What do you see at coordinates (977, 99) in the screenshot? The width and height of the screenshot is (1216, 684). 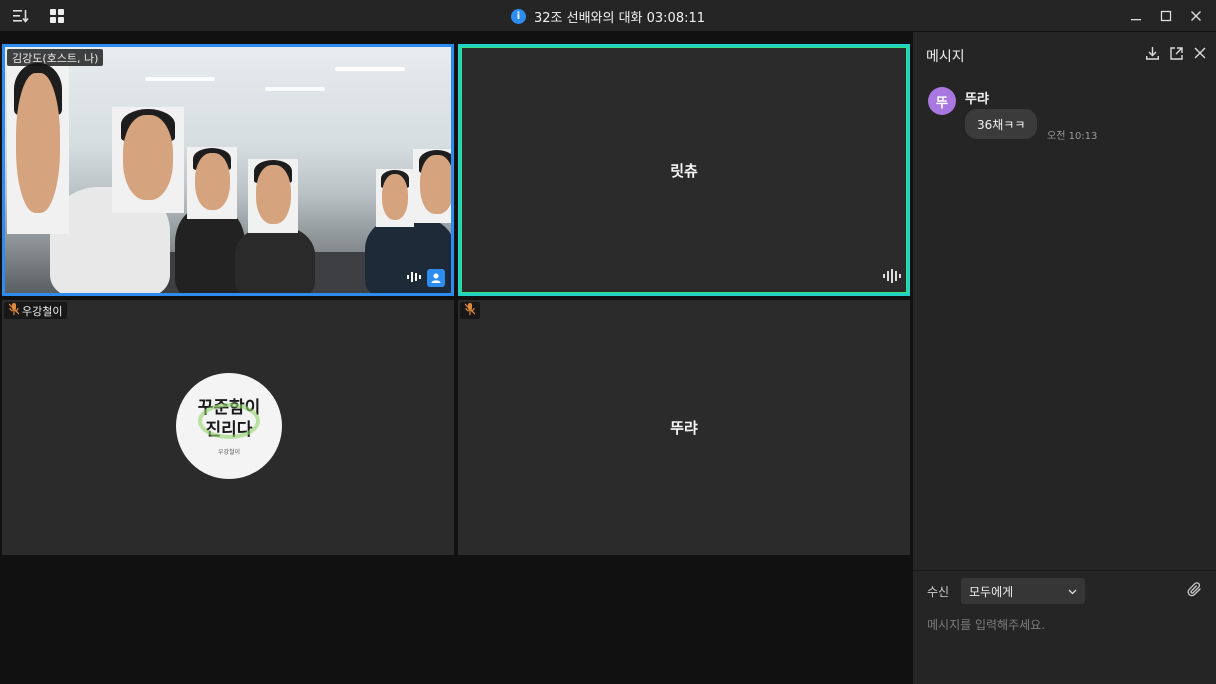 I see `sender-name: 뚜랴` at bounding box center [977, 99].